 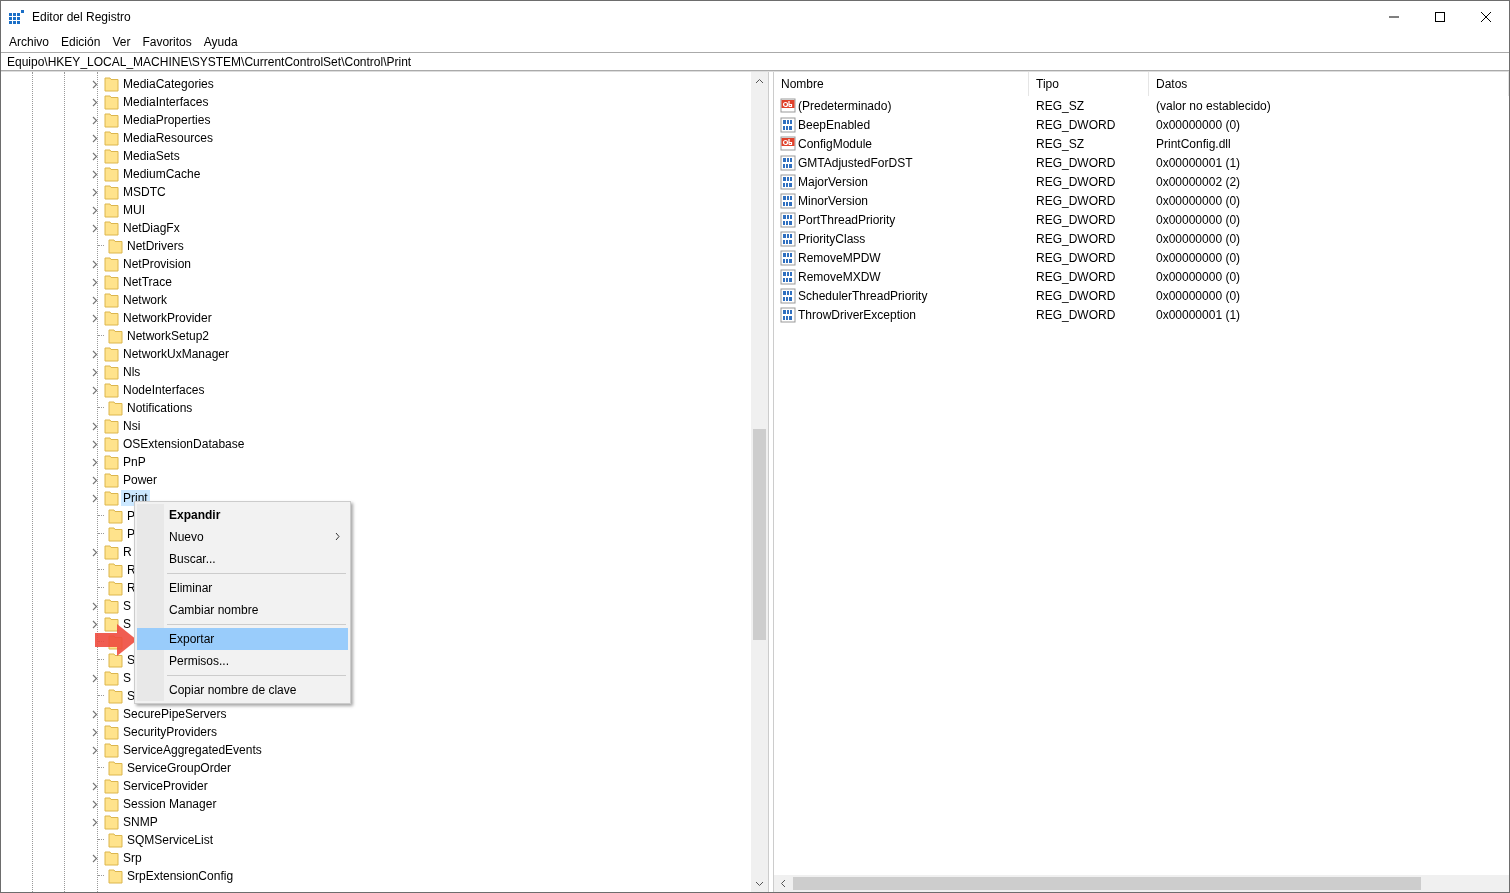 I want to click on tree-item: SecurePipeServers, so click(x=175, y=714).